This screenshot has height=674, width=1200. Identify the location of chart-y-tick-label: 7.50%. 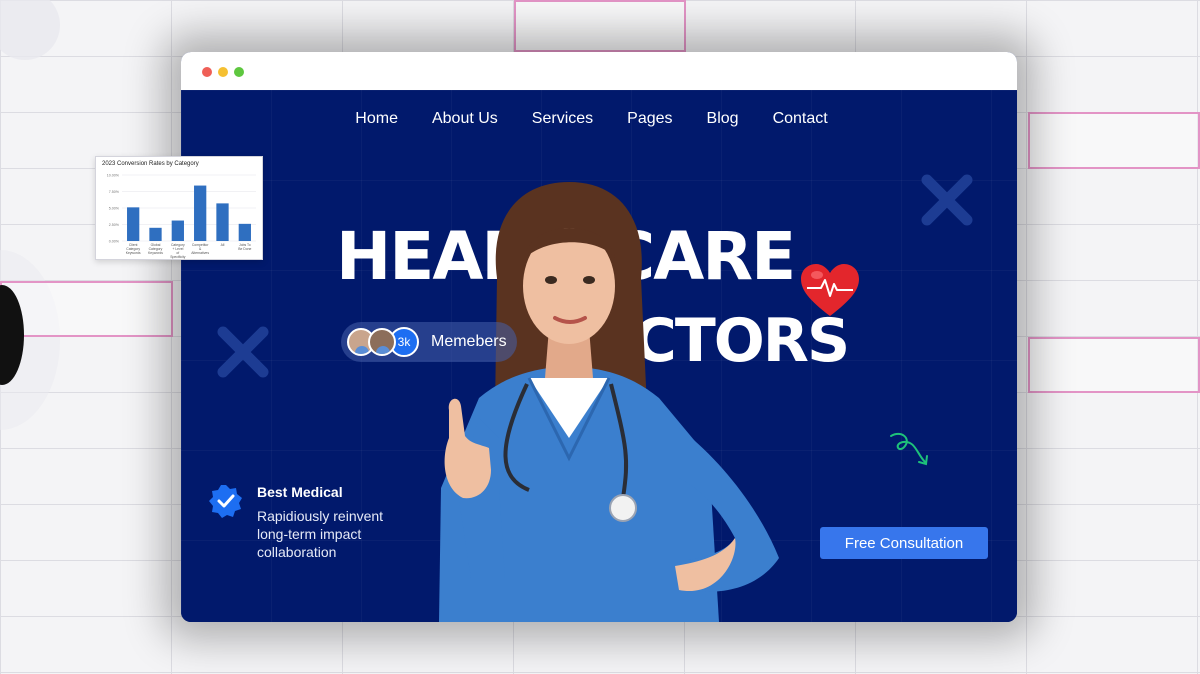
(114, 192).